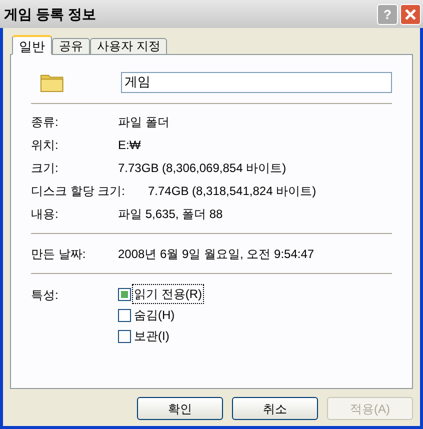  I want to click on property-label: 크기:, so click(45, 168).